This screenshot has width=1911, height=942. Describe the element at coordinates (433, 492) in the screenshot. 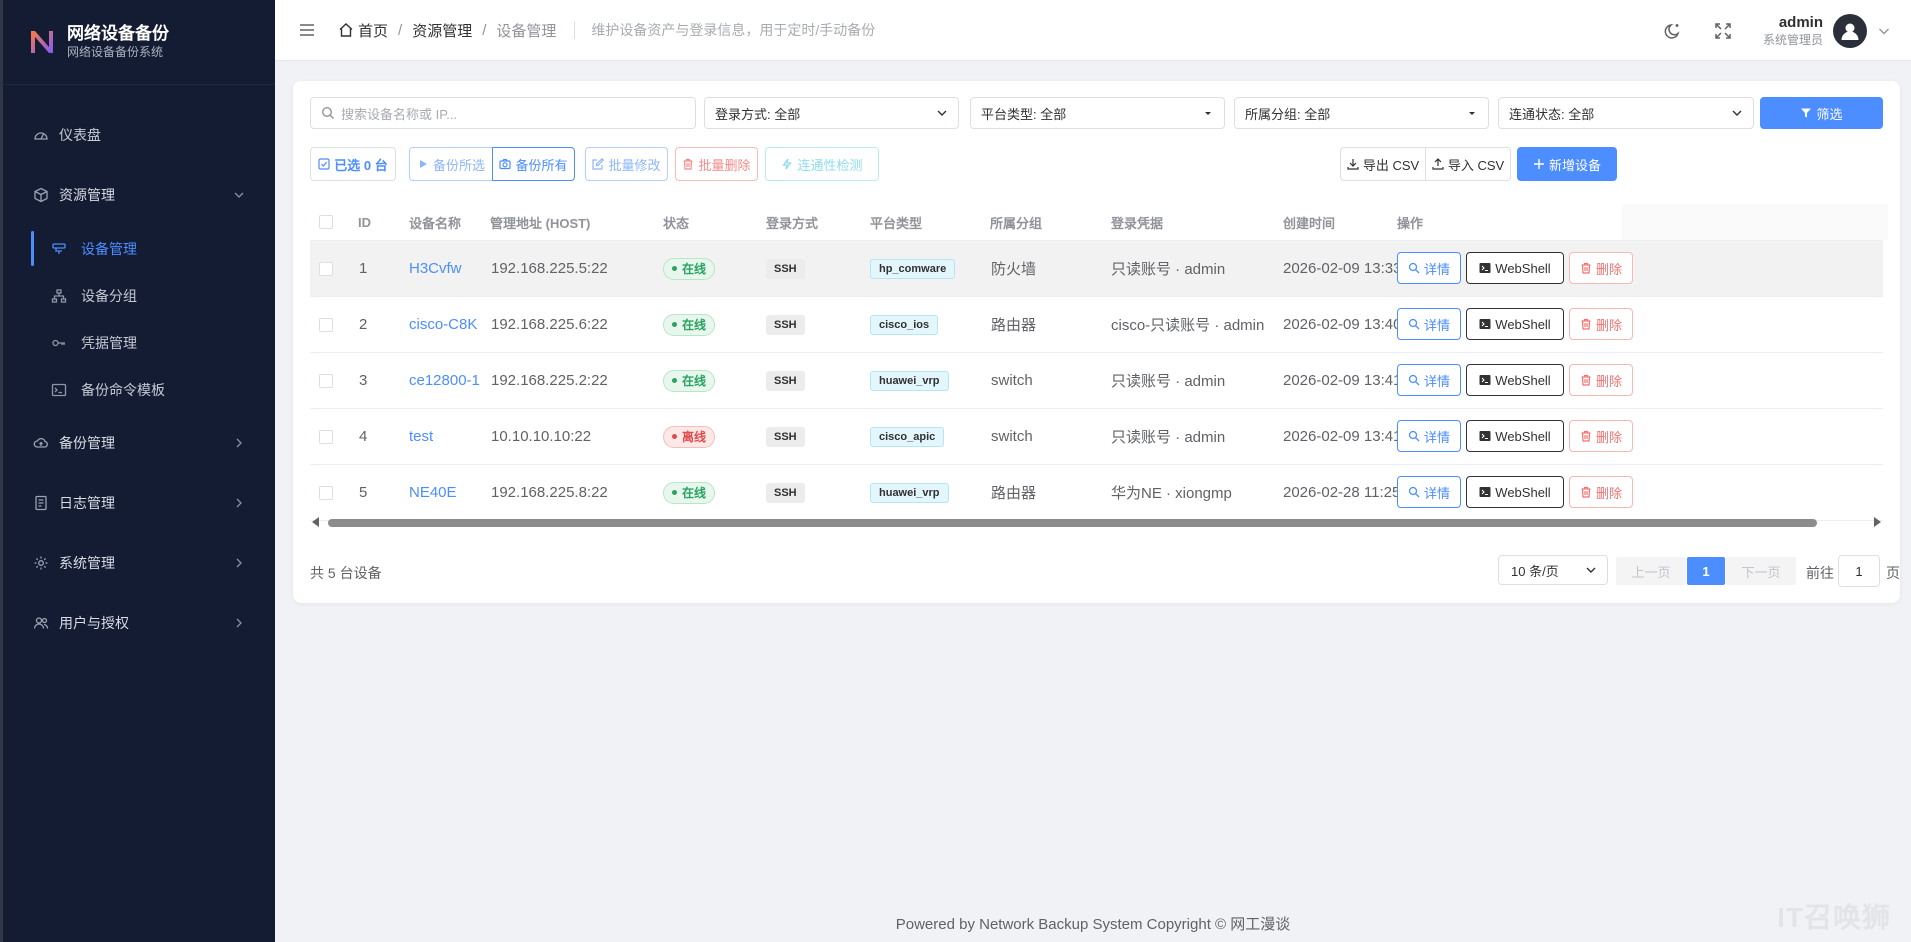

I see `cell-device-name: NE40E` at that location.